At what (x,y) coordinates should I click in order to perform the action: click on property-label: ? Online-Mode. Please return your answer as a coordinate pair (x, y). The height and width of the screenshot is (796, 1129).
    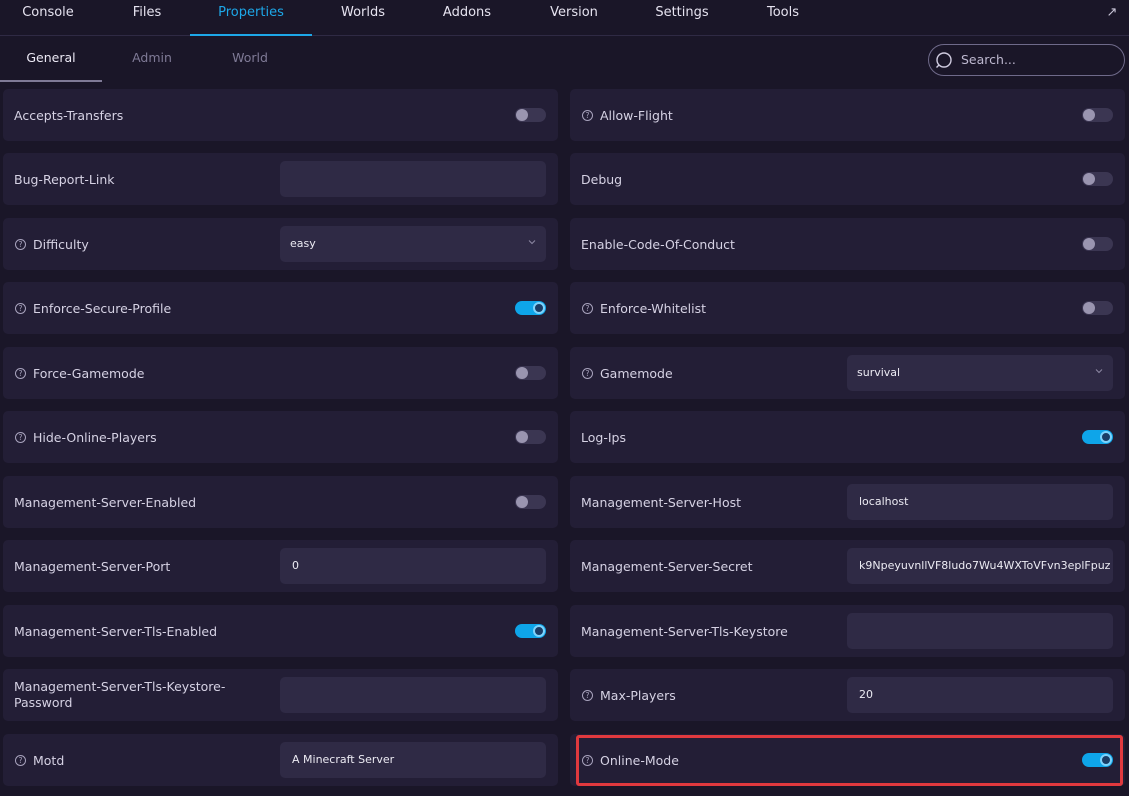
    Looking at the image, I should click on (630, 760).